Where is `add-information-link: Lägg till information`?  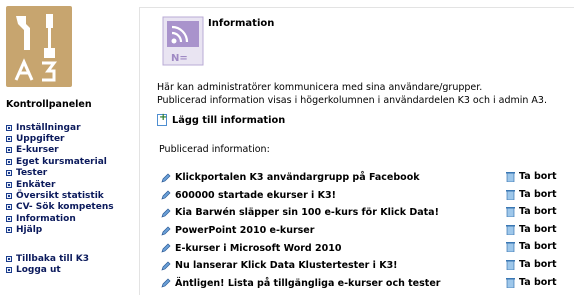 add-information-link: Lägg till information is located at coordinates (221, 119).